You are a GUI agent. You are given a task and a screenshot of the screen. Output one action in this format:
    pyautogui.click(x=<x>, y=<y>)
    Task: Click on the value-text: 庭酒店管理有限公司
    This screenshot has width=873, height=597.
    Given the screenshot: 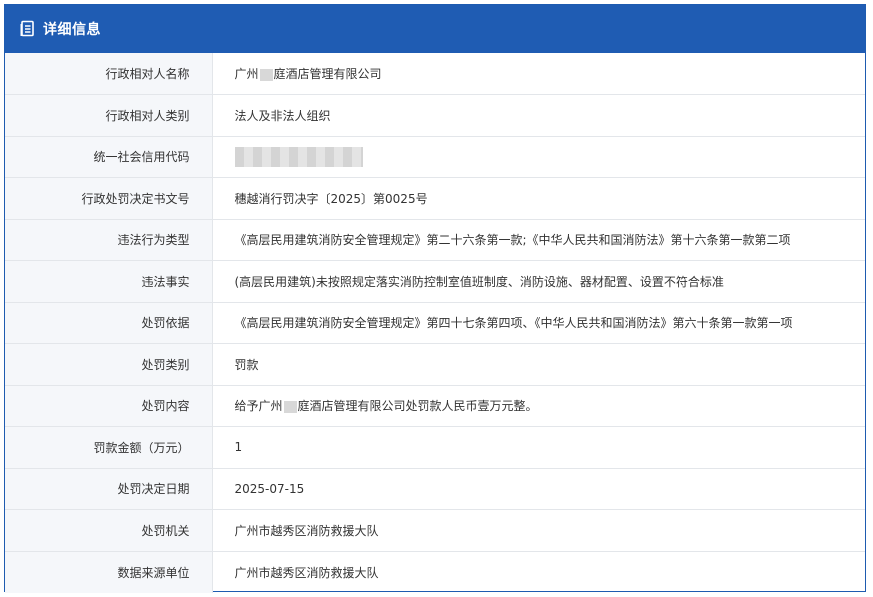 What is the action you would take?
    pyautogui.click(x=327, y=74)
    